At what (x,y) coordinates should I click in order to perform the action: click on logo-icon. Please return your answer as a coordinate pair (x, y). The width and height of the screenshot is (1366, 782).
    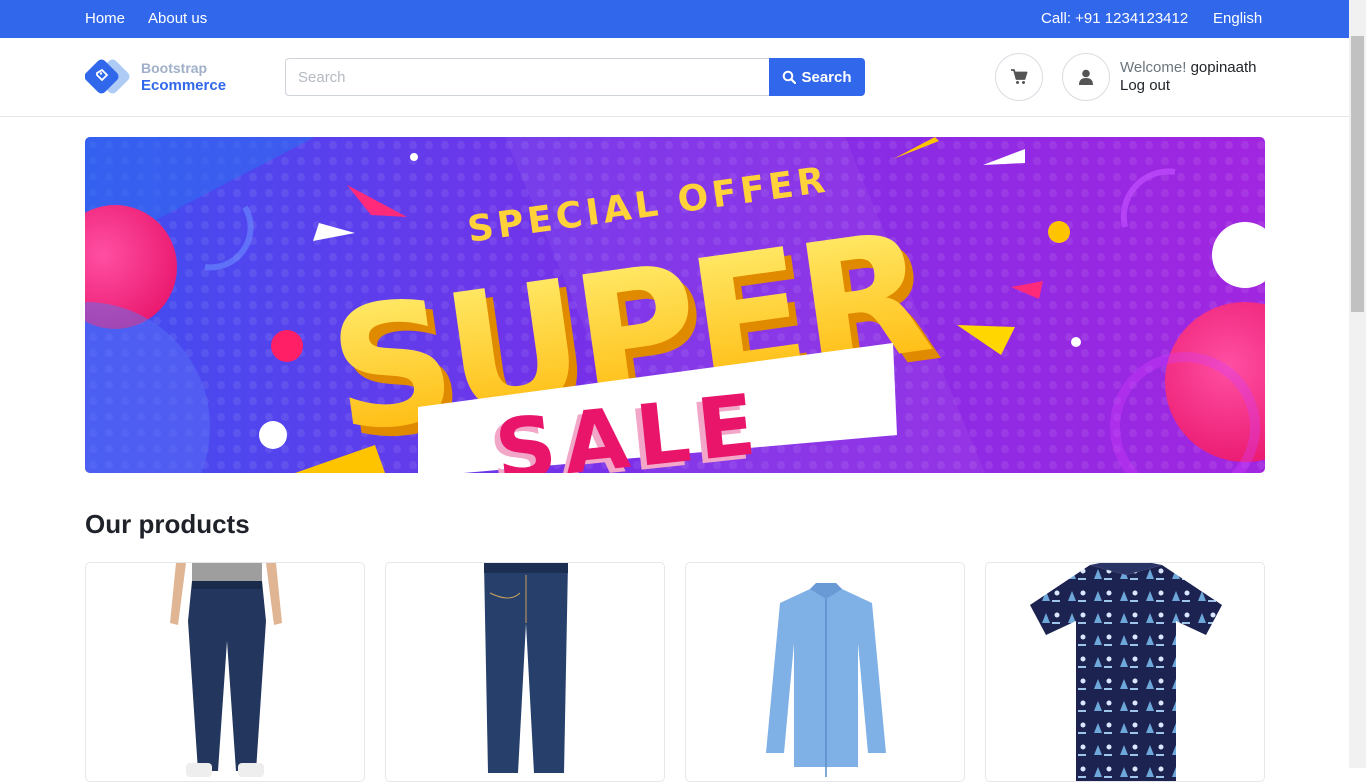
    Looking at the image, I should click on (108, 77).